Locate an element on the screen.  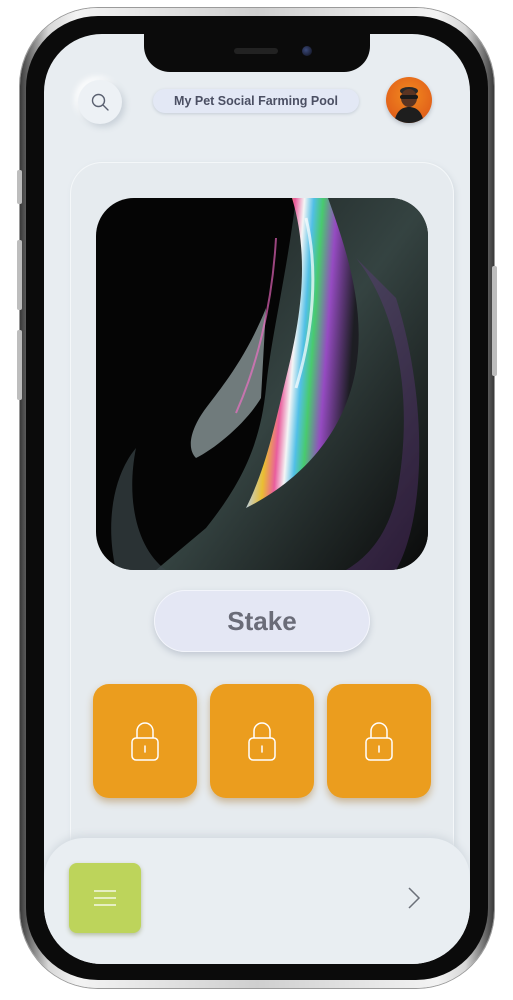
search-icon is located at coordinates (100, 102).